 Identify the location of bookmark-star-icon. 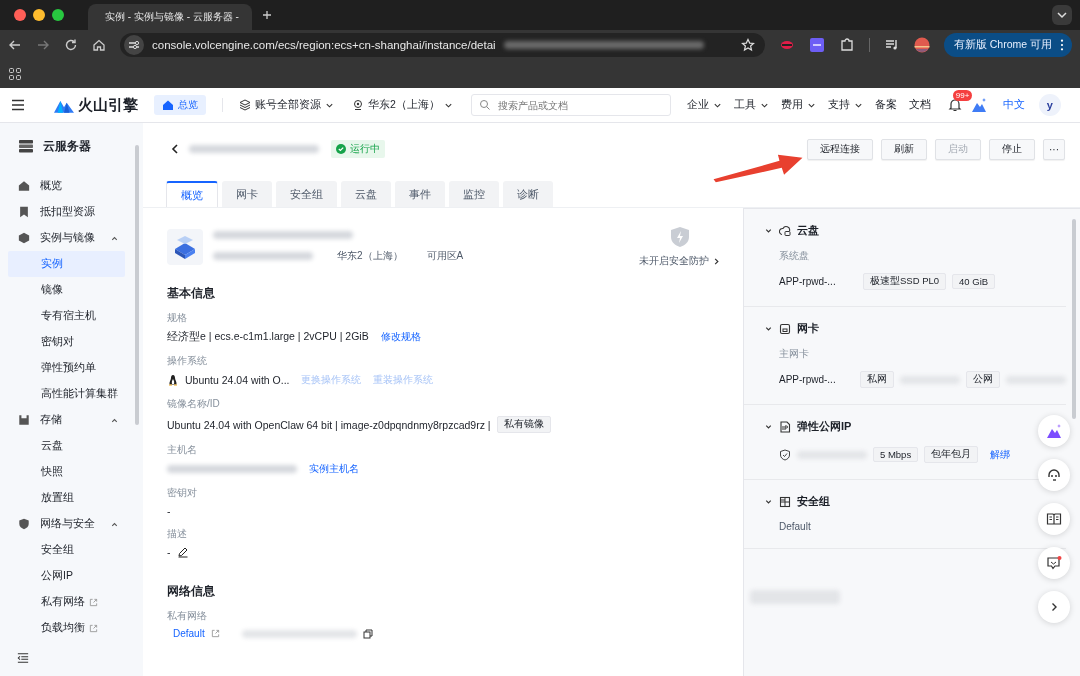
(747, 45).